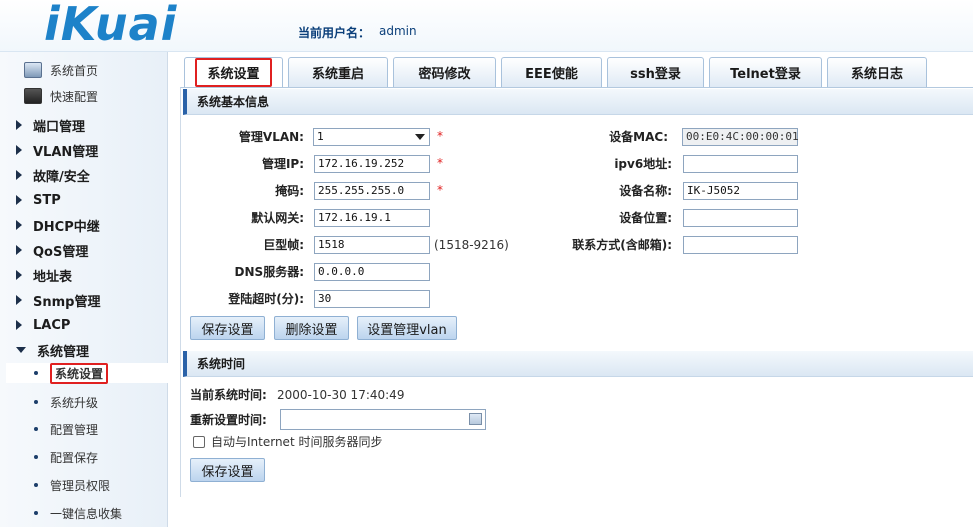 The width and height of the screenshot is (973, 527). I want to click on gateway-input: 172.16.19.1, so click(372, 218).